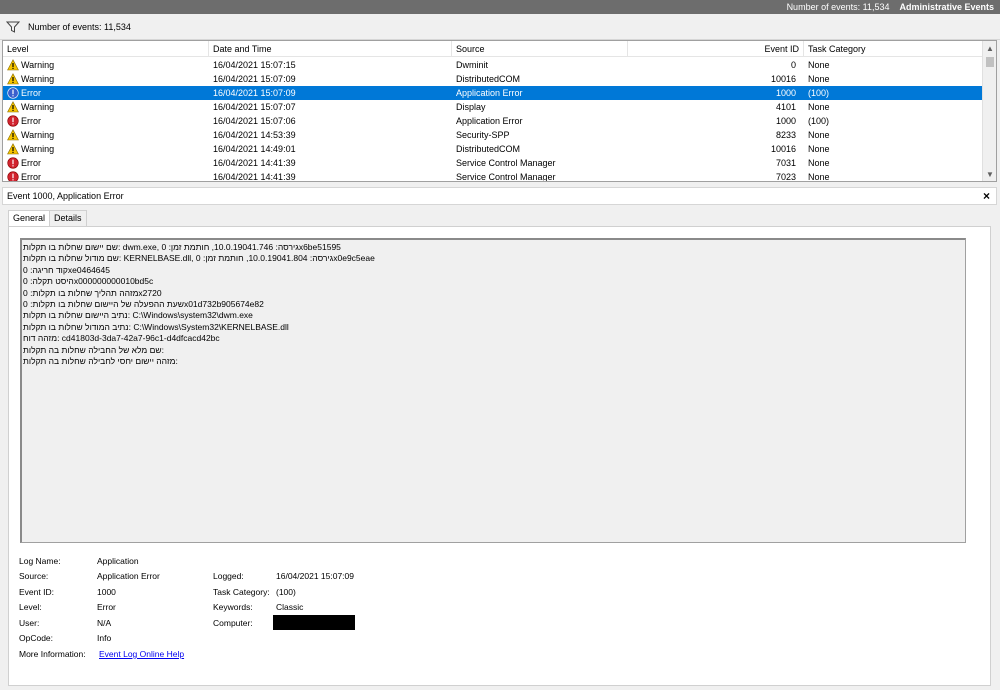 Image resolution: width=1000 pixels, height=690 pixels. I want to click on level-label: Level:, so click(30, 607).